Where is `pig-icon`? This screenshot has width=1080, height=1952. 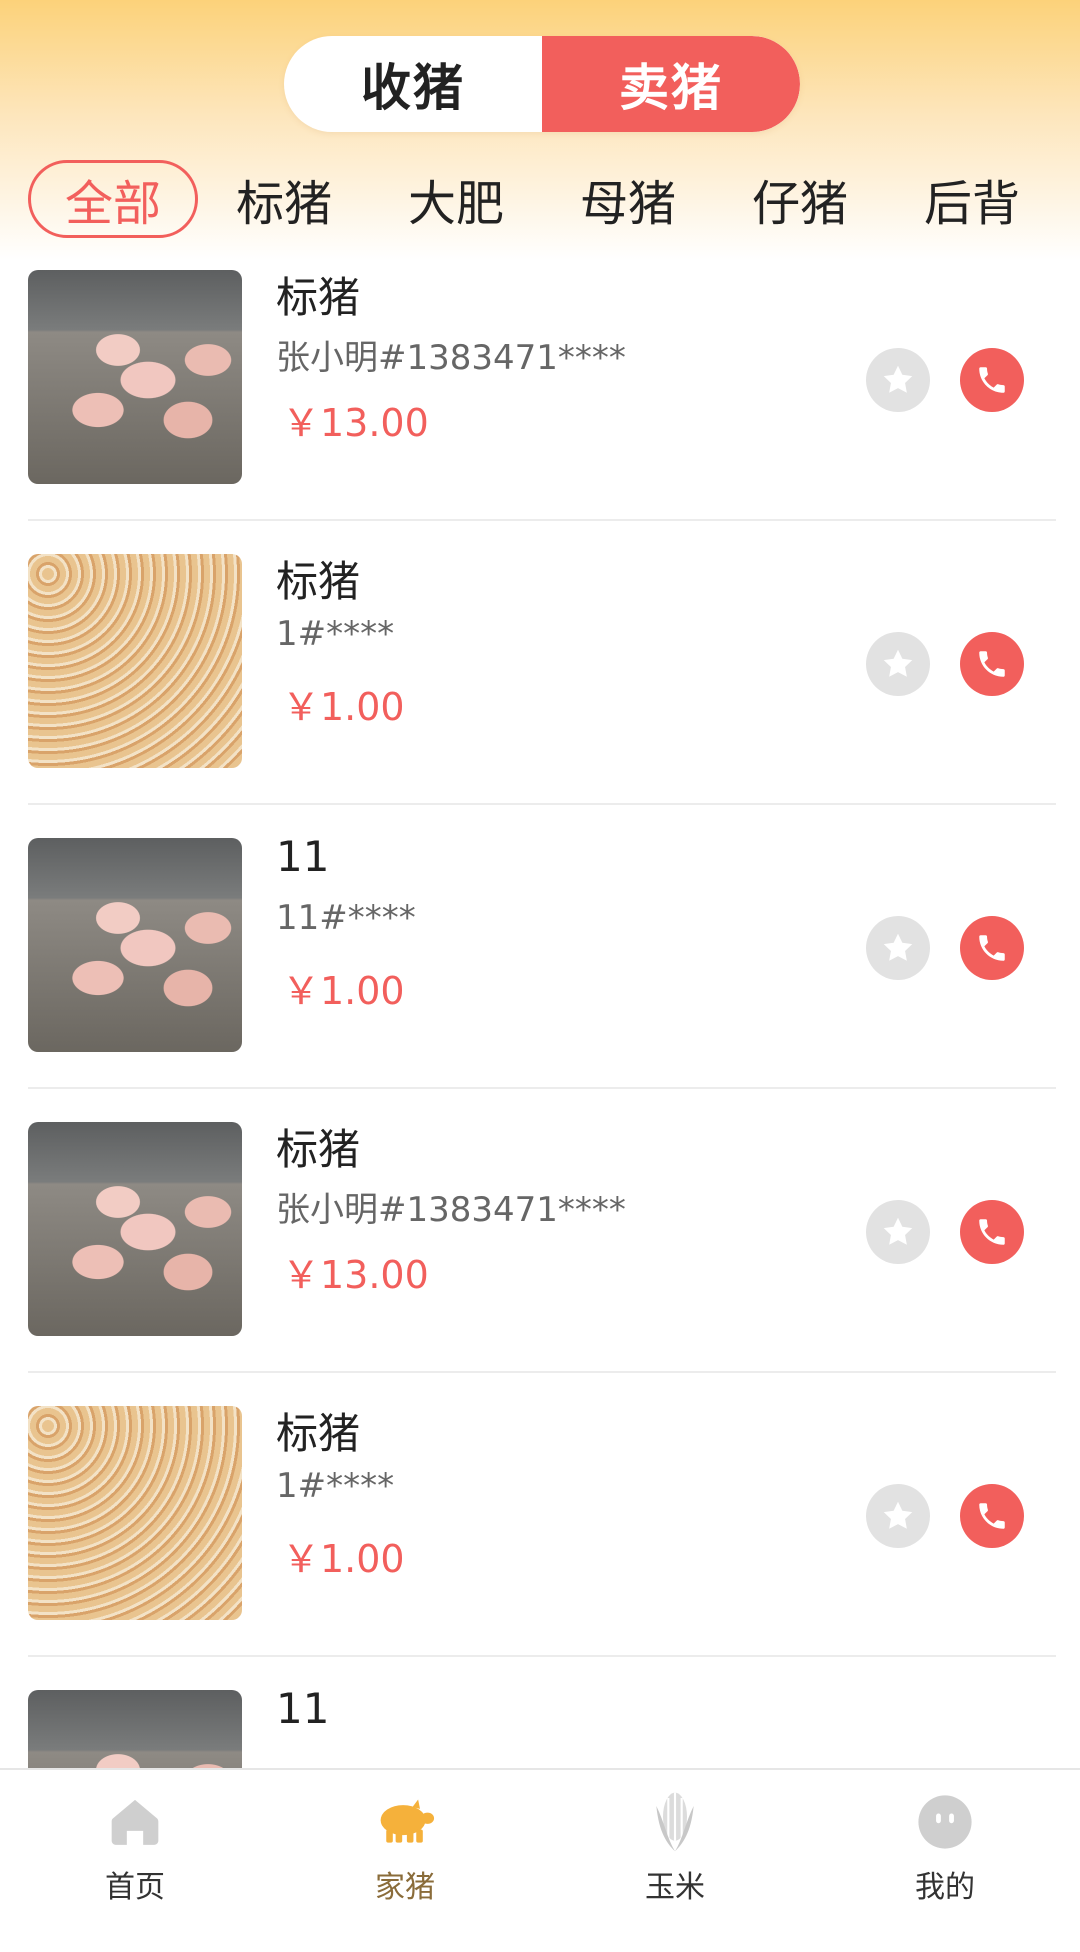 pig-icon is located at coordinates (405, 1822).